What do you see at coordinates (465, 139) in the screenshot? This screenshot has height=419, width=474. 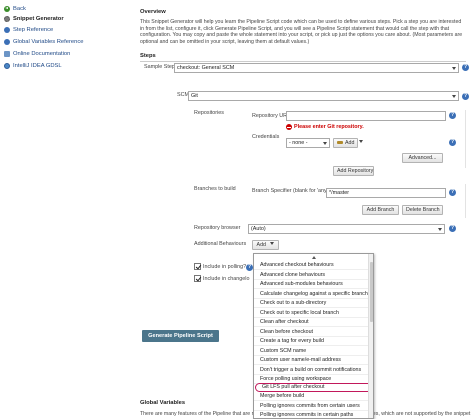 I see `repository-panel-edge` at bounding box center [465, 139].